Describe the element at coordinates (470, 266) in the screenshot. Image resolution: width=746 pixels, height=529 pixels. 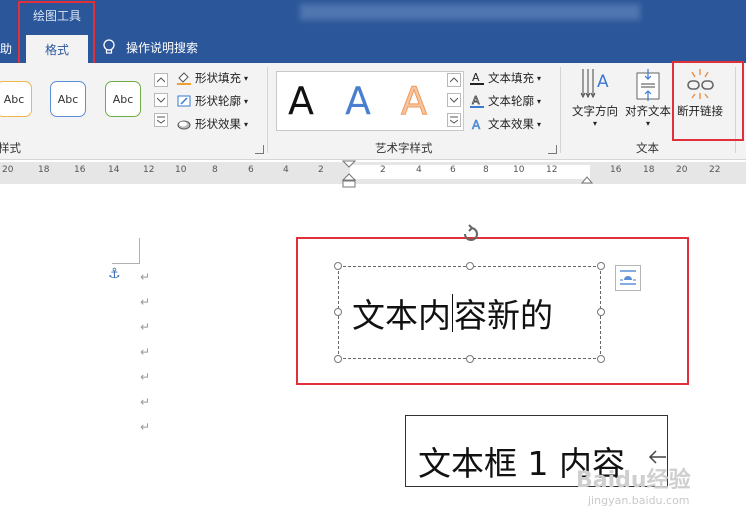
I see `resize-handle-top` at that location.